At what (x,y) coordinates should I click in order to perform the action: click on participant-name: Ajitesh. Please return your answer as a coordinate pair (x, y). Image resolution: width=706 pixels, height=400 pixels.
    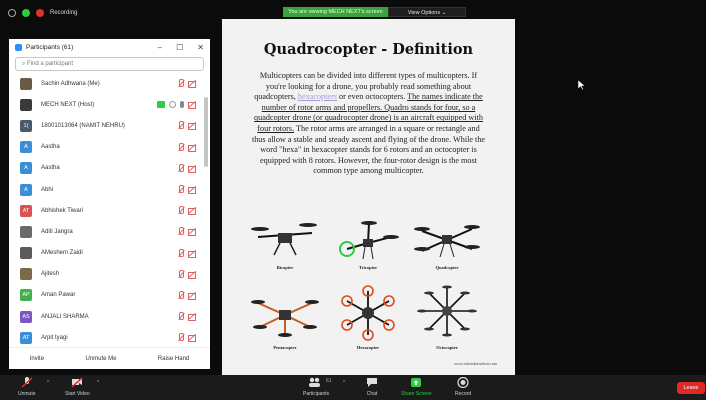
    Looking at the image, I should click on (50, 274).